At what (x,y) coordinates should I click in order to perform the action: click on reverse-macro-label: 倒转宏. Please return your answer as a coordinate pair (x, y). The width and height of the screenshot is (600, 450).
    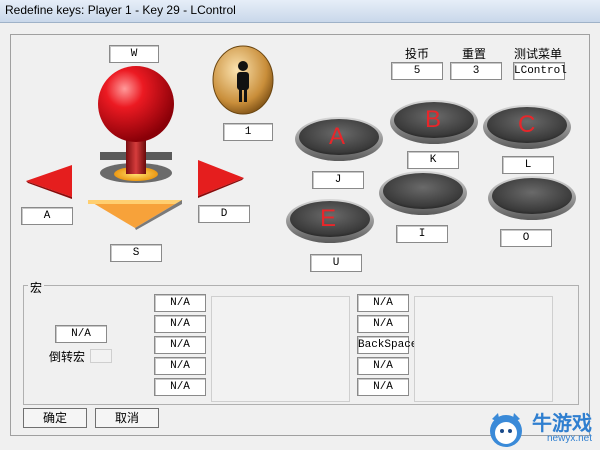
    Looking at the image, I should click on (67, 357).